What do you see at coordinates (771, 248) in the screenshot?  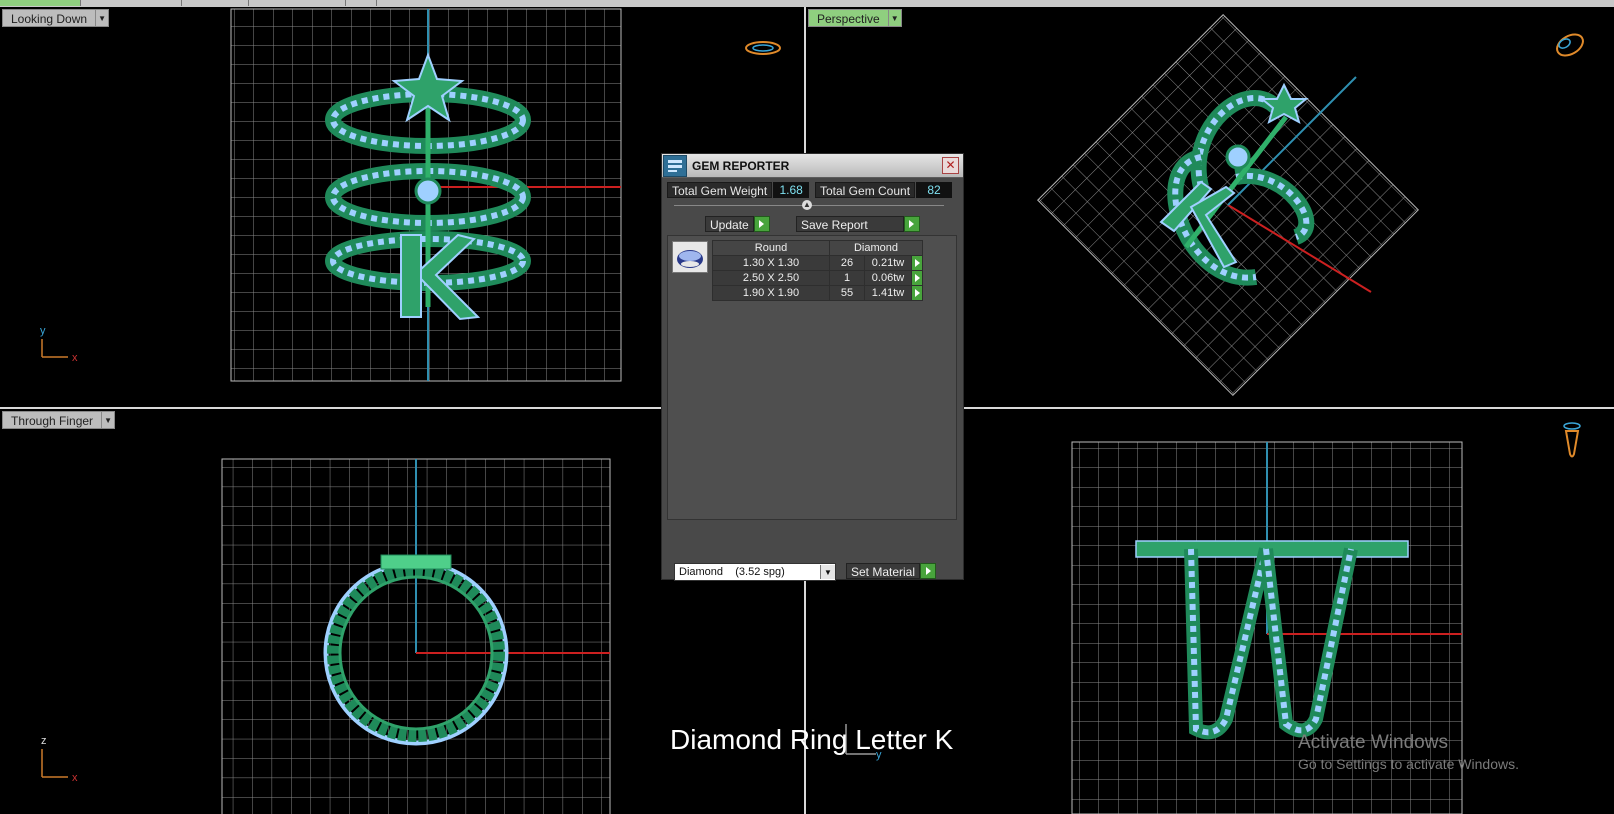 I see `column-header-shape: Round` at bounding box center [771, 248].